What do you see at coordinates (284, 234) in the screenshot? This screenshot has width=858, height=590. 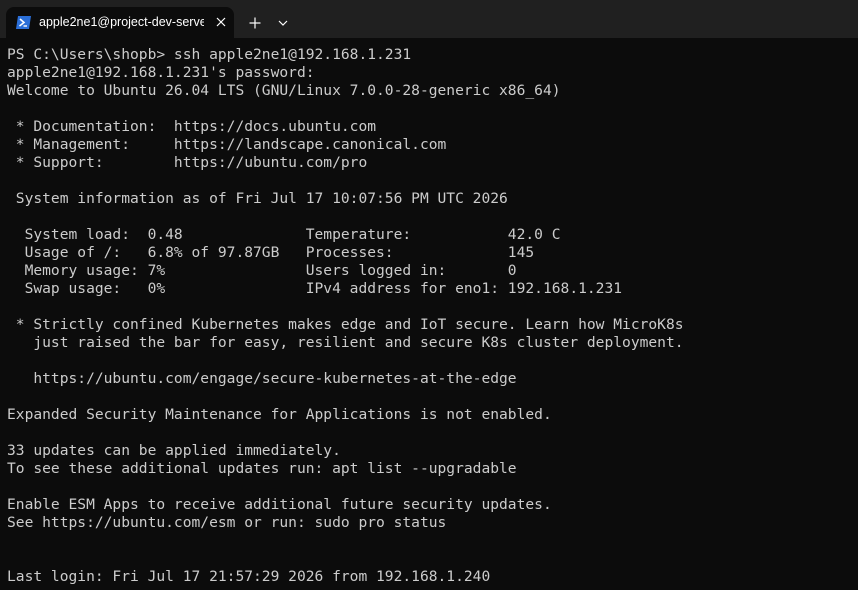 I see `terminal-line: System load: 0.48 Temperature: 42.0 C` at bounding box center [284, 234].